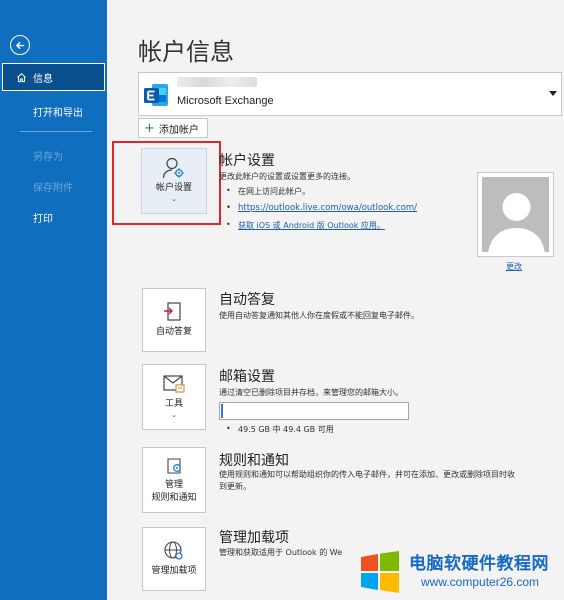 The height and width of the screenshot is (600, 564). Describe the element at coordinates (281, 552) in the screenshot. I see `manage-addins-desc: 管理和获取适用于 Outlook 的 We` at that location.